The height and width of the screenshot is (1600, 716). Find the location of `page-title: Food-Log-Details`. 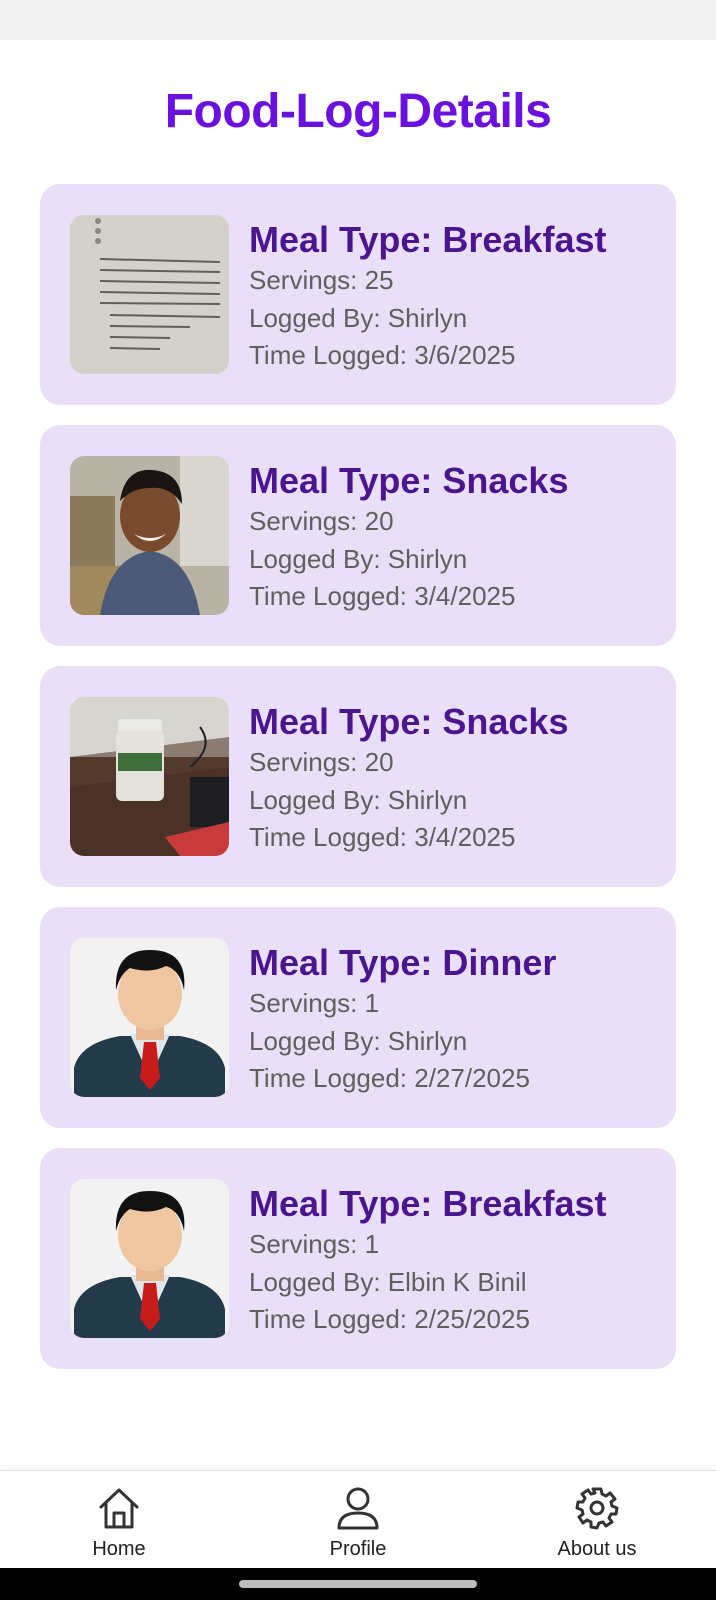

page-title: Food-Log-Details is located at coordinates (358, 111).